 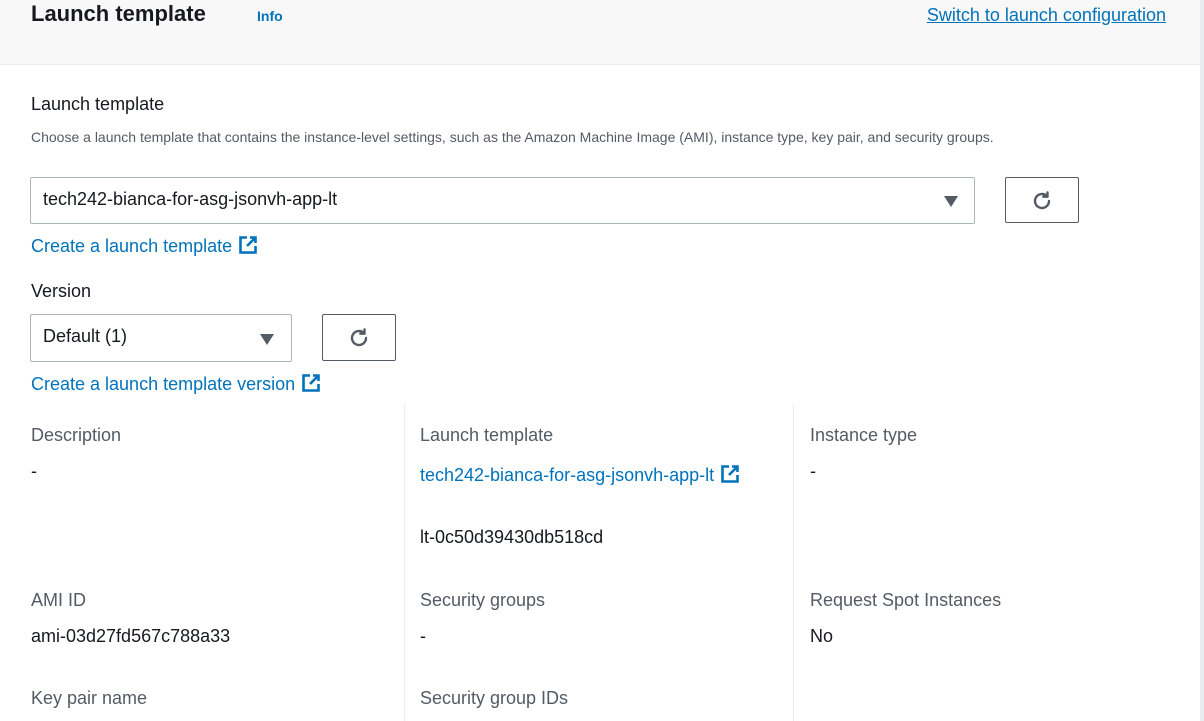 What do you see at coordinates (59, 600) in the screenshot?
I see `ami-id-key: AMI ID` at bounding box center [59, 600].